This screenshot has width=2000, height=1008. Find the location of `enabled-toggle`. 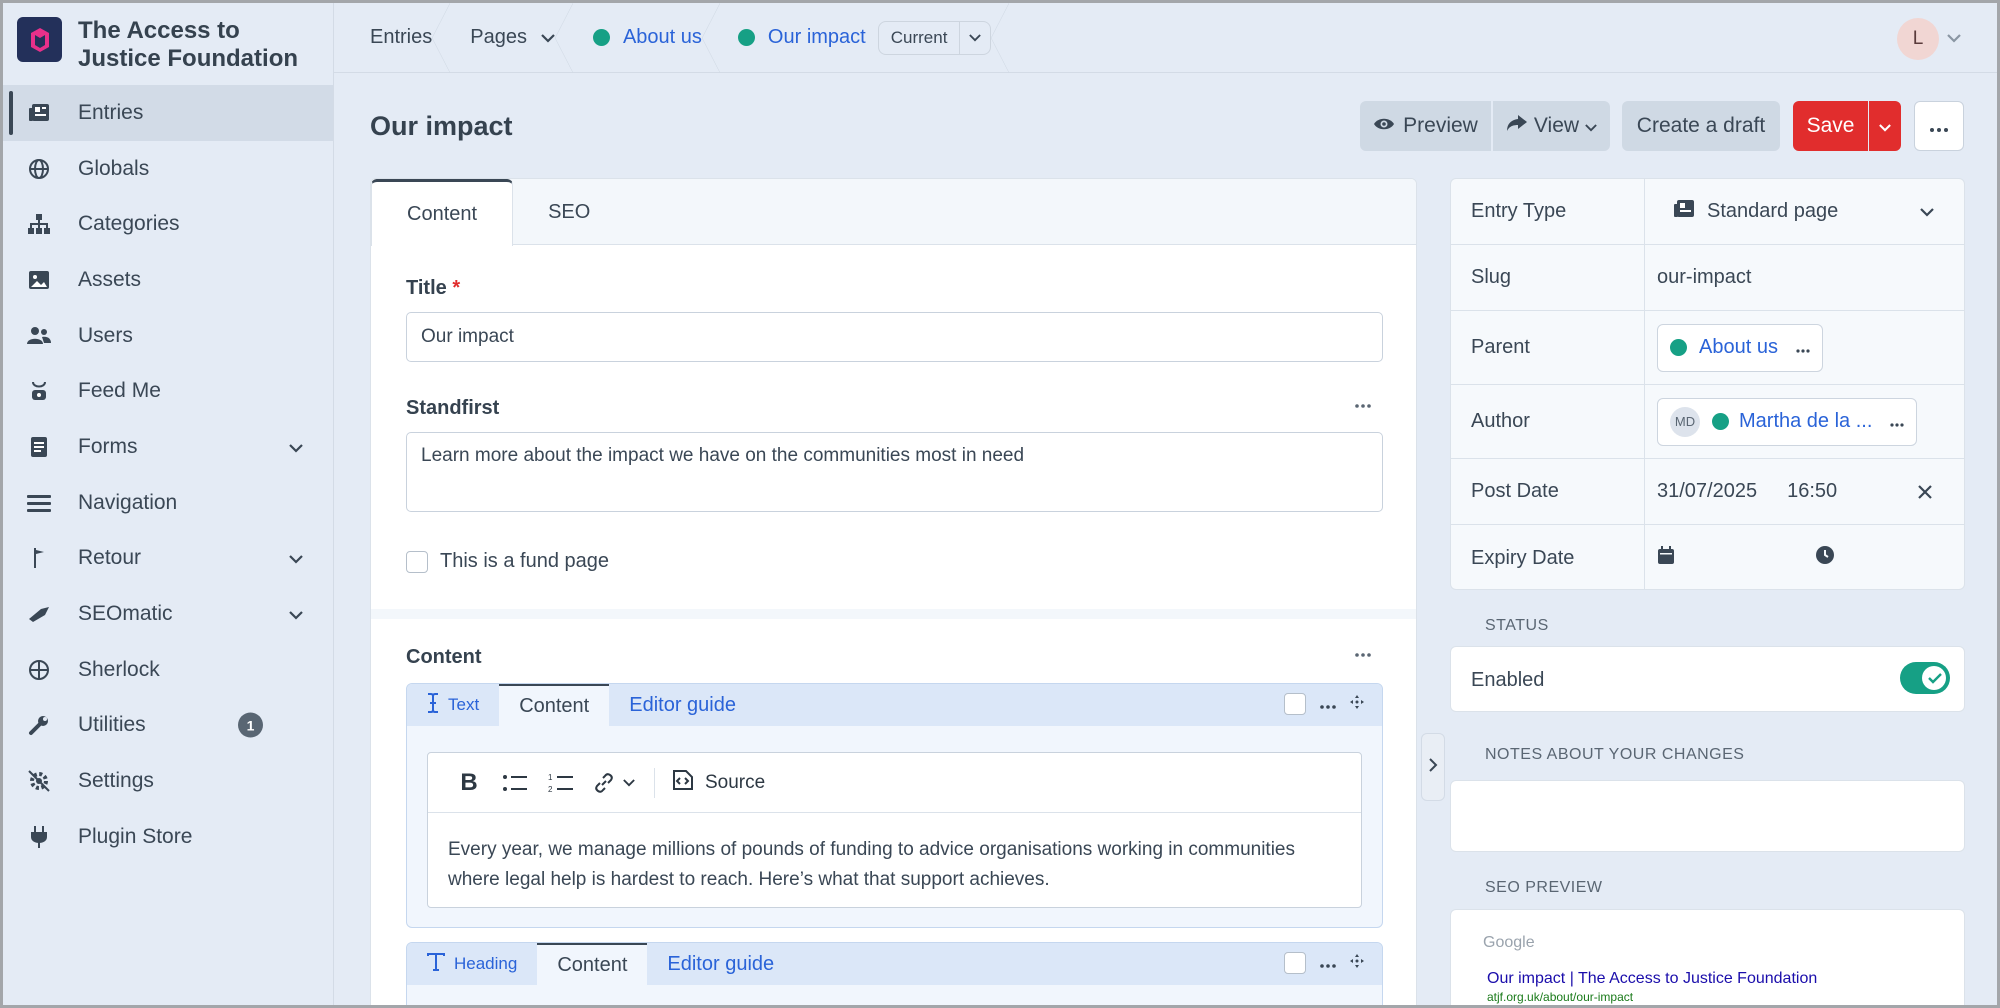

enabled-toggle is located at coordinates (1925, 678).